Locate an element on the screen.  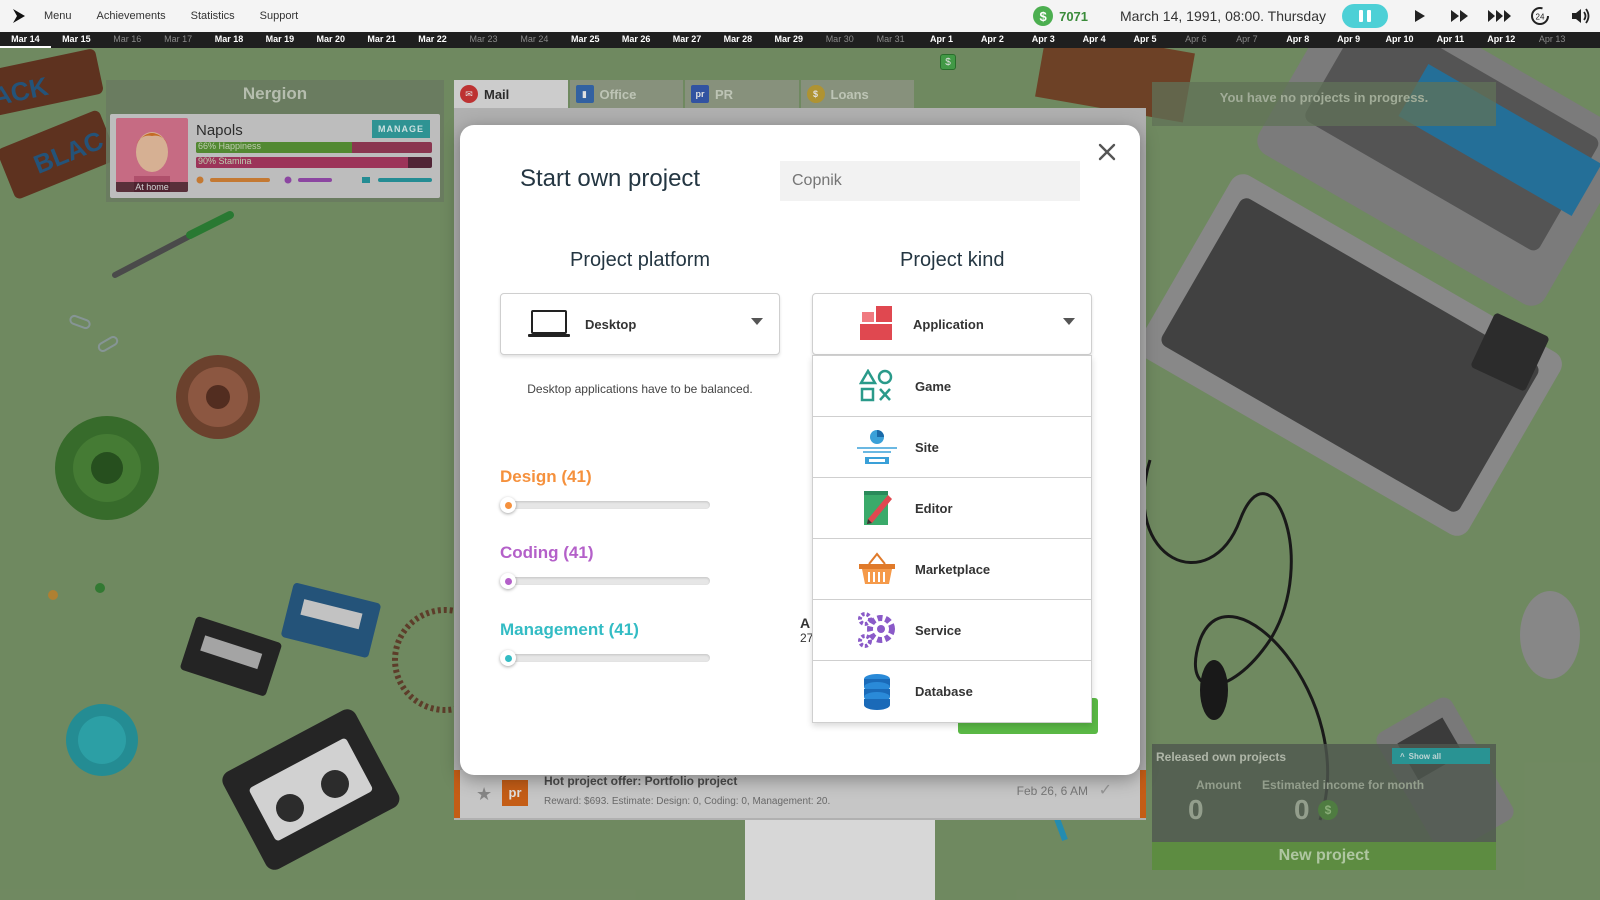
timeline-day: Apr 2 is located at coordinates (992, 39).